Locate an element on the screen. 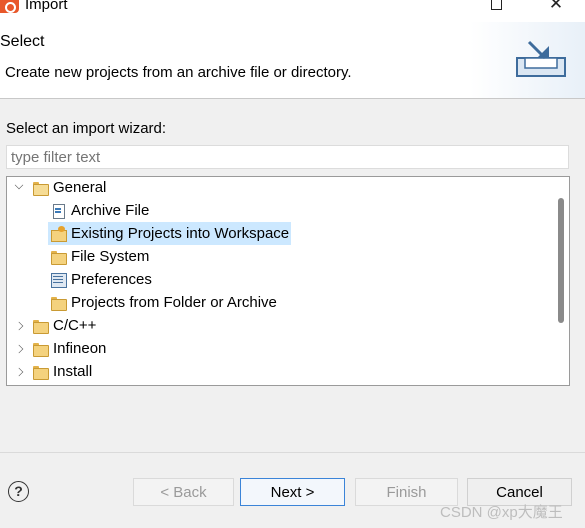  import-wizard-label: Select an import wizard: is located at coordinates (86, 128).